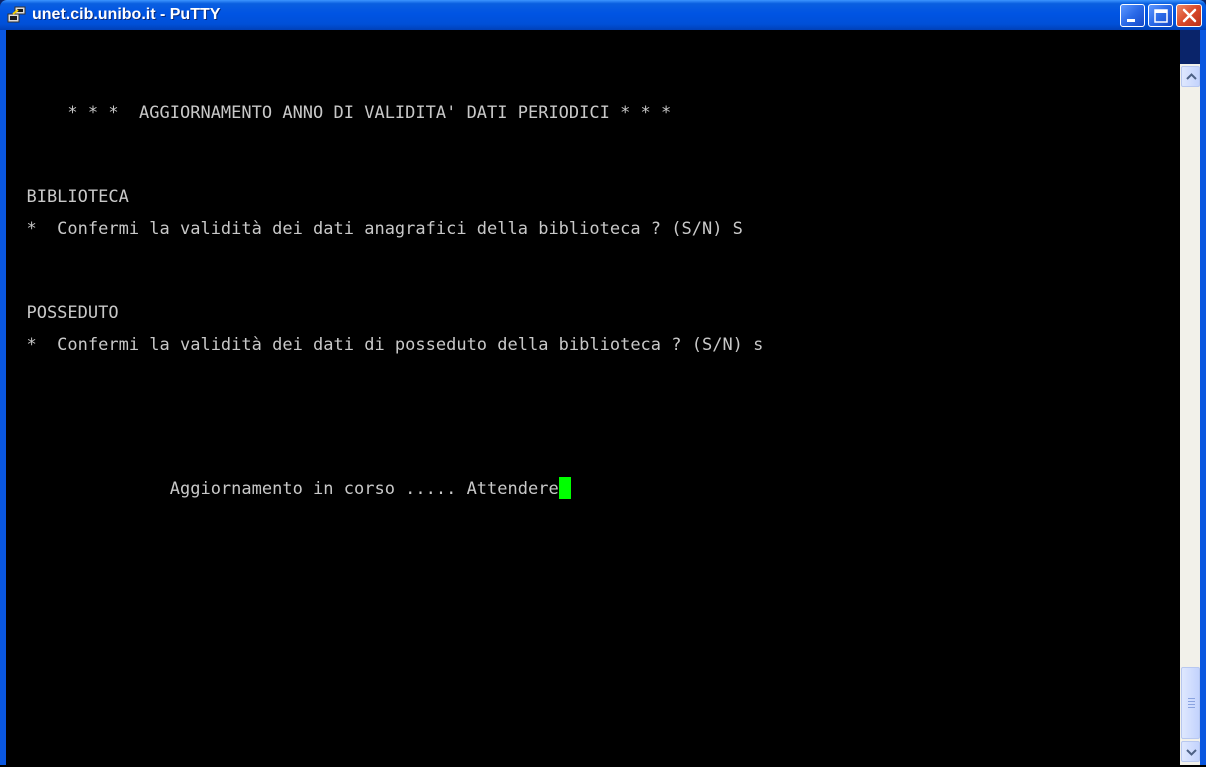 Image resolution: width=1206 pixels, height=767 pixels. I want to click on putty-icon, so click(17, 15).